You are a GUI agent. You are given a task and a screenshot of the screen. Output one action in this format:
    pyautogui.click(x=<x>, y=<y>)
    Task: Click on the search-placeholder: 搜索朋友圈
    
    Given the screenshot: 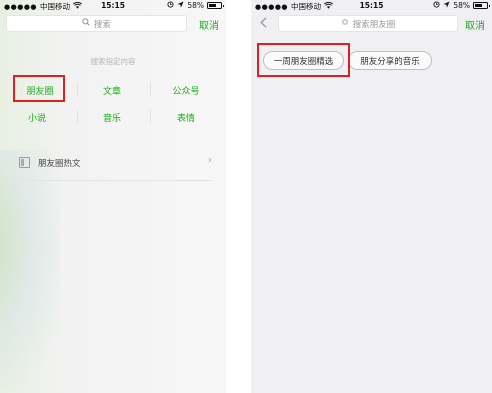 What is the action you would take?
    pyautogui.click(x=374, y=24)
    